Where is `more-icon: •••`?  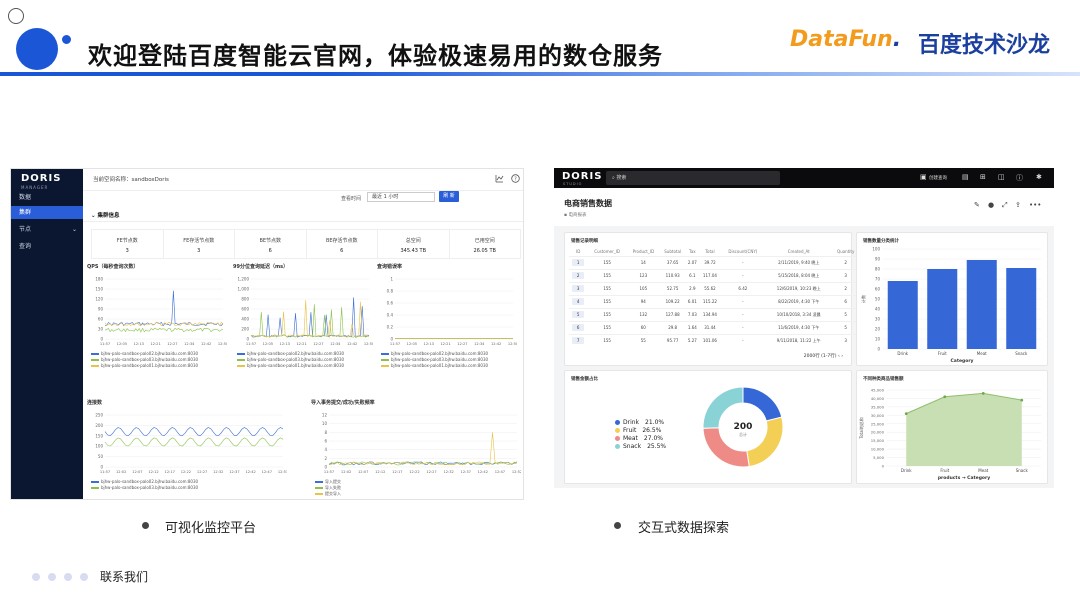 more-icon: ••• is located at coordinates (1035, 205).